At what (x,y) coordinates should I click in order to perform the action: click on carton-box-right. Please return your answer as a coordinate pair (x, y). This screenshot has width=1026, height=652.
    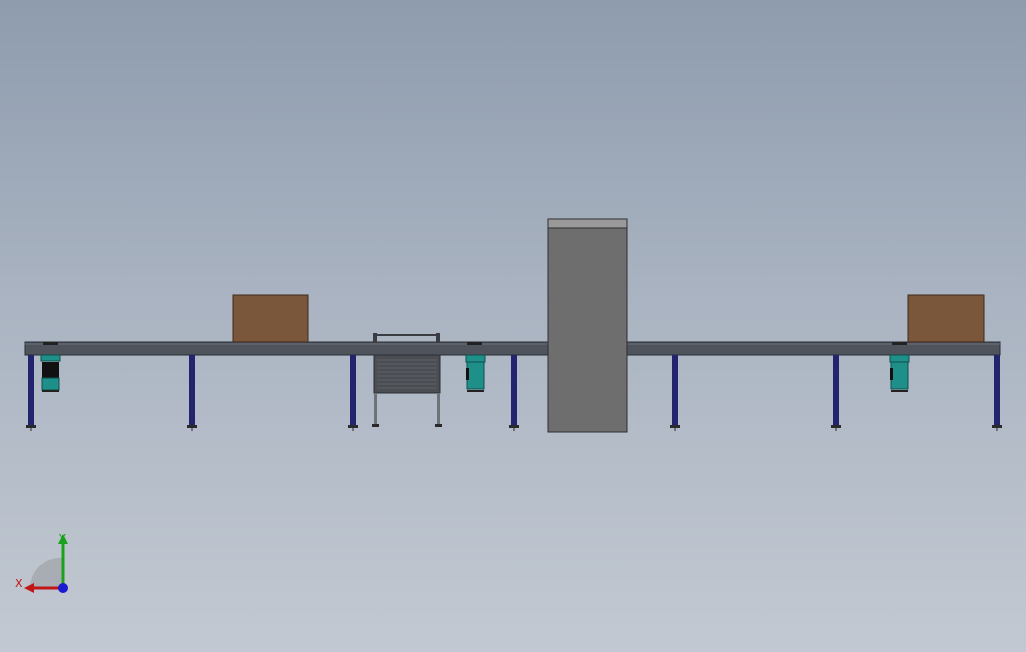
    Looking at the image, I should click on (946, 318).